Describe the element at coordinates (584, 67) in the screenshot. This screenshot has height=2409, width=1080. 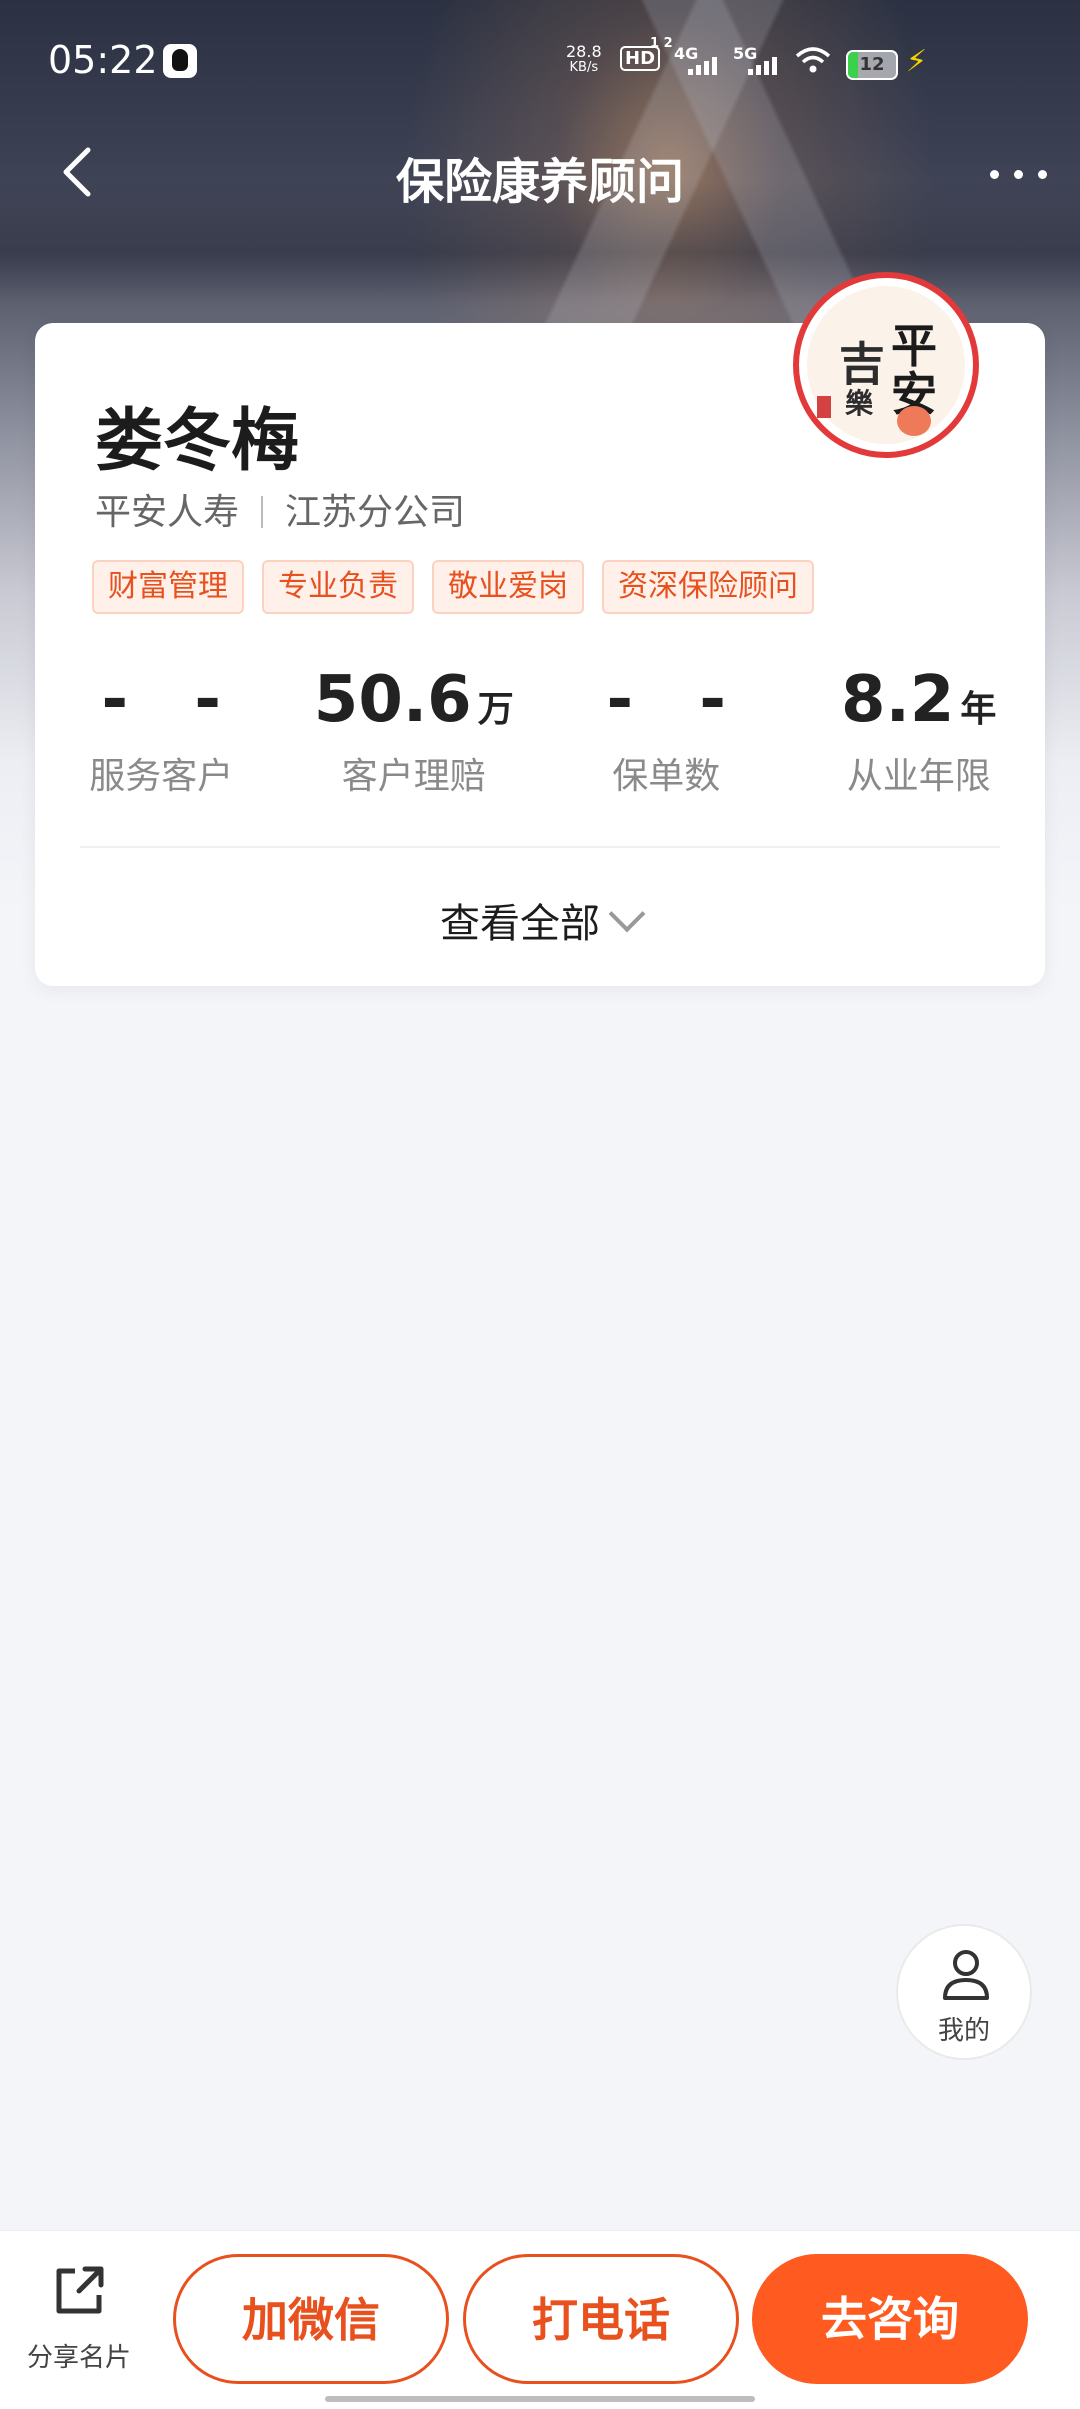
I see `network-speed-unit: KB/s` at that location.